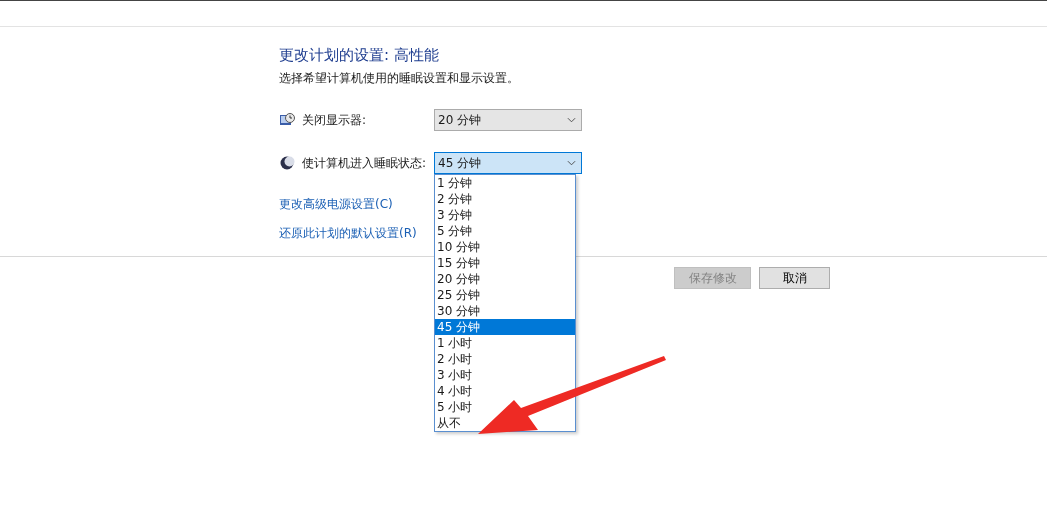  Describe the element at coordinates (348, 233) in the screenshot. I see `settings-link: 还原此计划的默认设置(R)` at that location.